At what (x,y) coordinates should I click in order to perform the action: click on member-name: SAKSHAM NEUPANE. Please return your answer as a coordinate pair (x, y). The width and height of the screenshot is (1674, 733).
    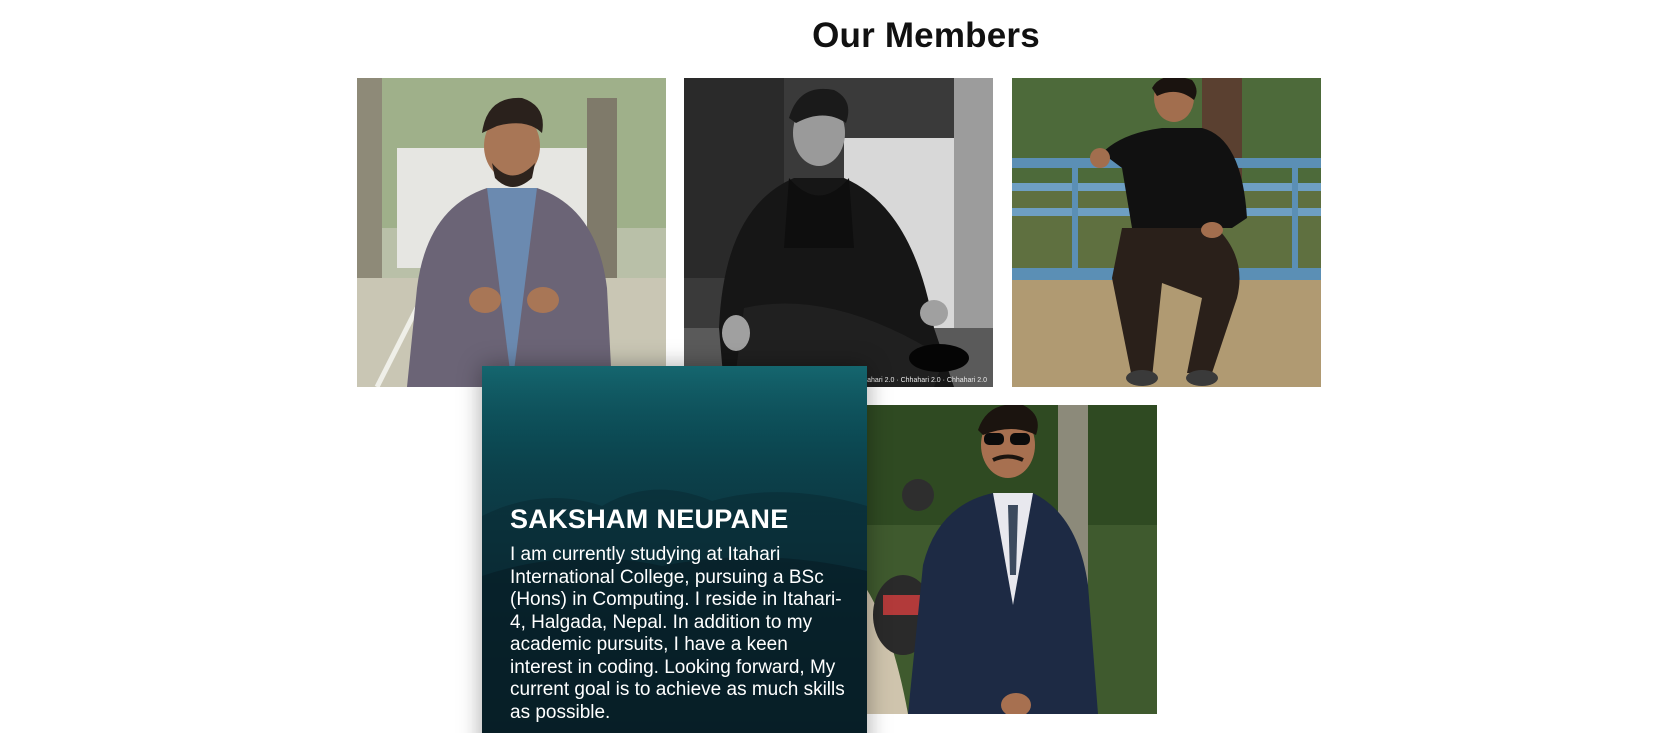
    Looking at the image, I should click on (649, 519).